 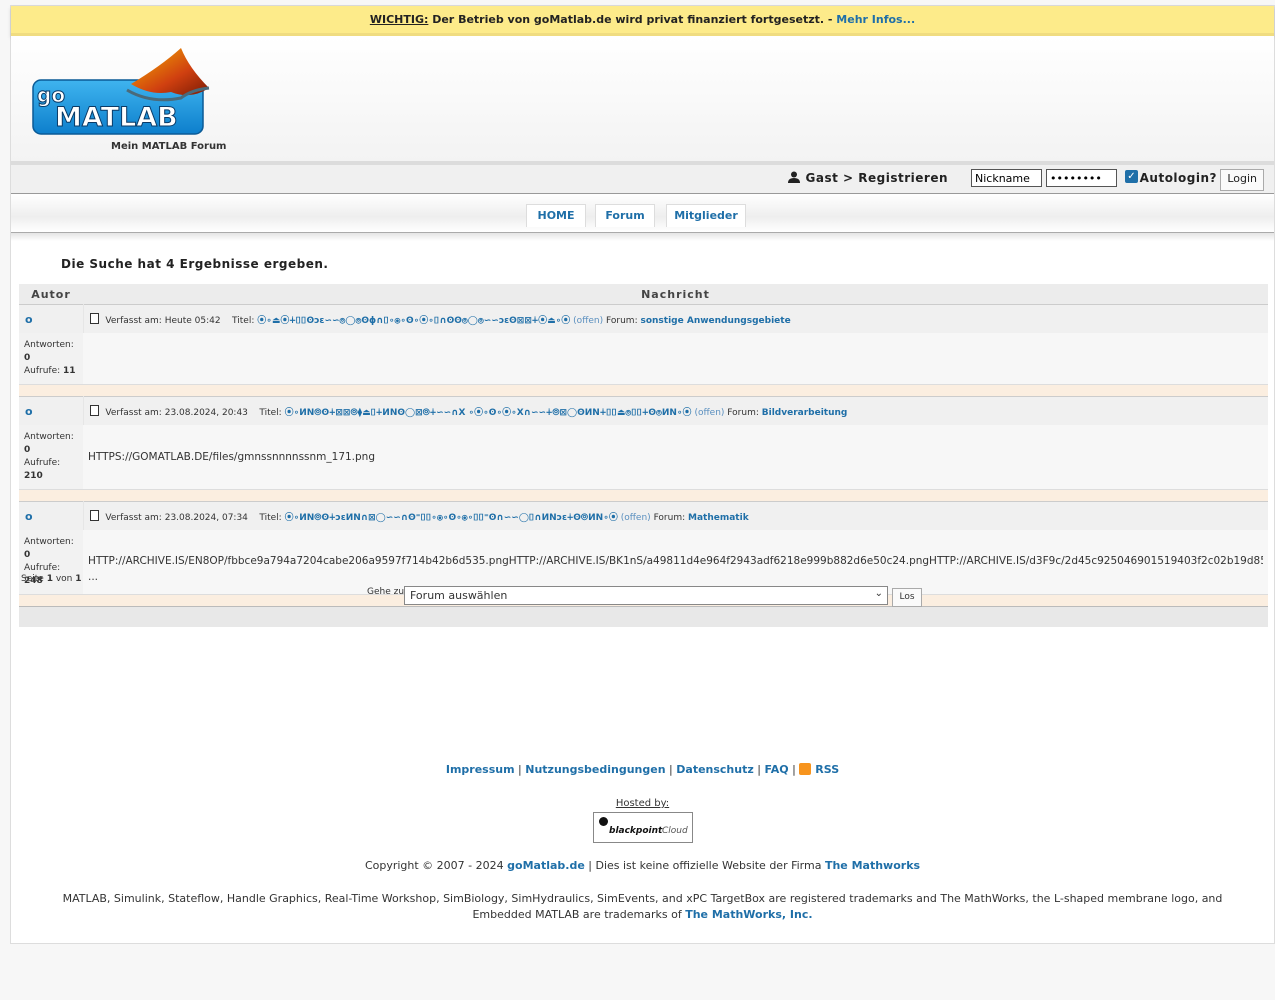 I want to click on post-message, so click(x=675, y=359).